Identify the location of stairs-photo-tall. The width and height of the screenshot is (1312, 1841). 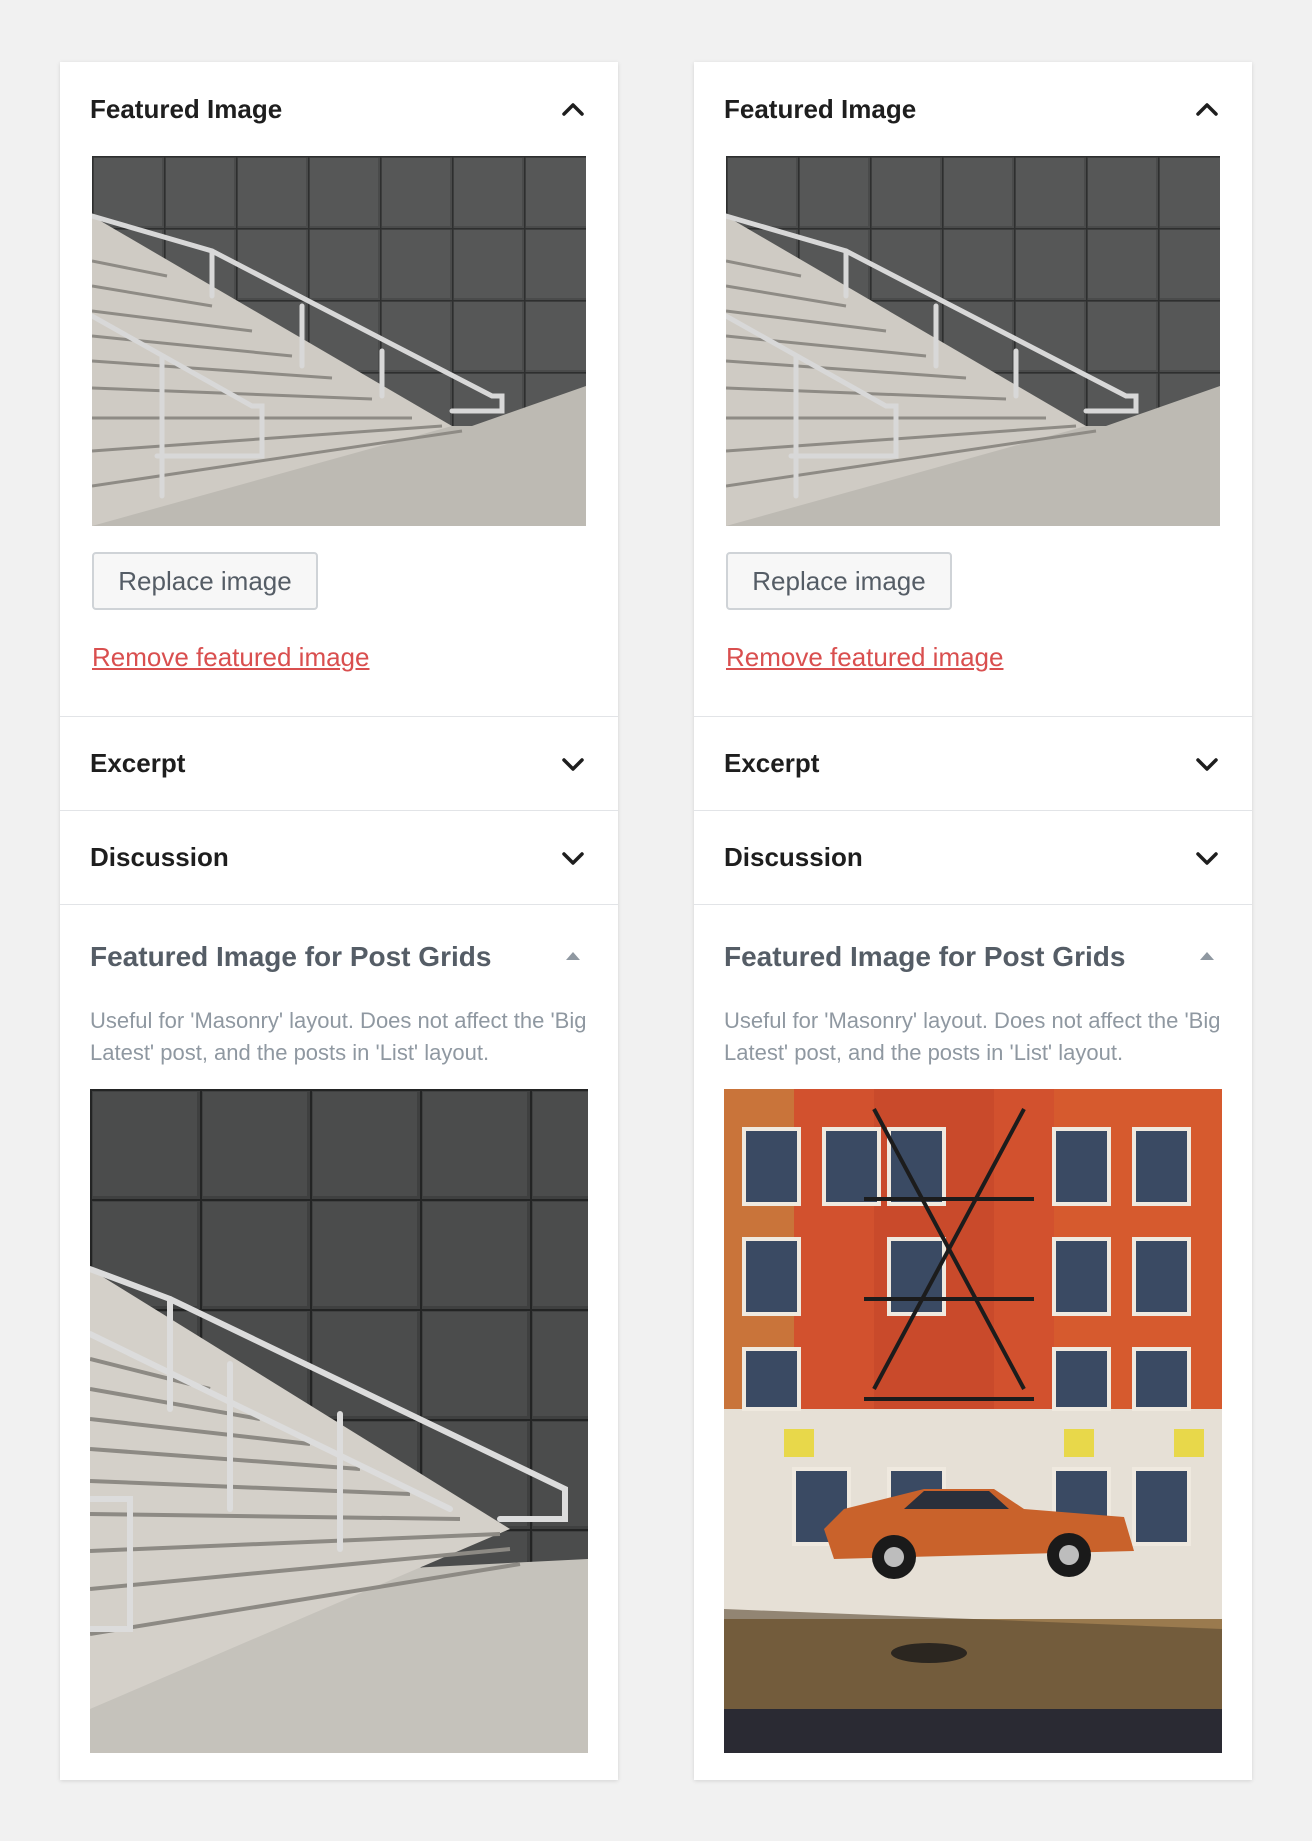
(339, 1421).